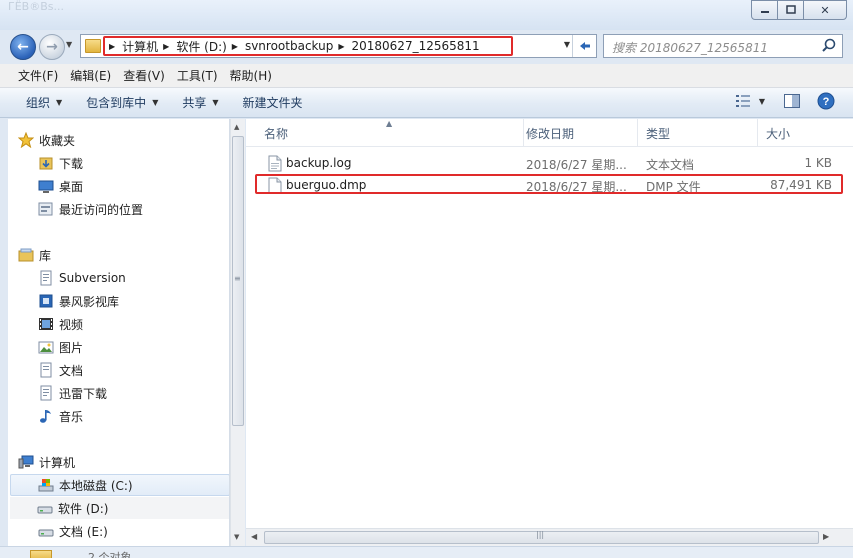  I want to click on column-header-date-label: 修改日期, so click(550, 133).